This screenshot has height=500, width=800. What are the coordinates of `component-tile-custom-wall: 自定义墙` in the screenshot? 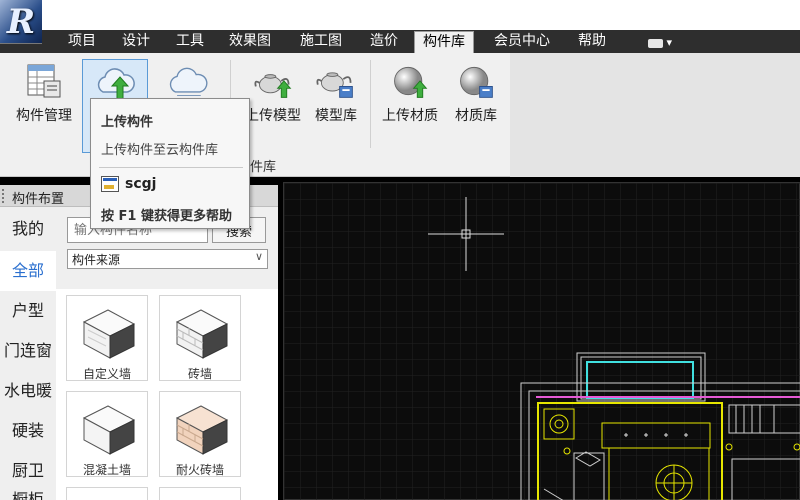 It's located at (107, 338).